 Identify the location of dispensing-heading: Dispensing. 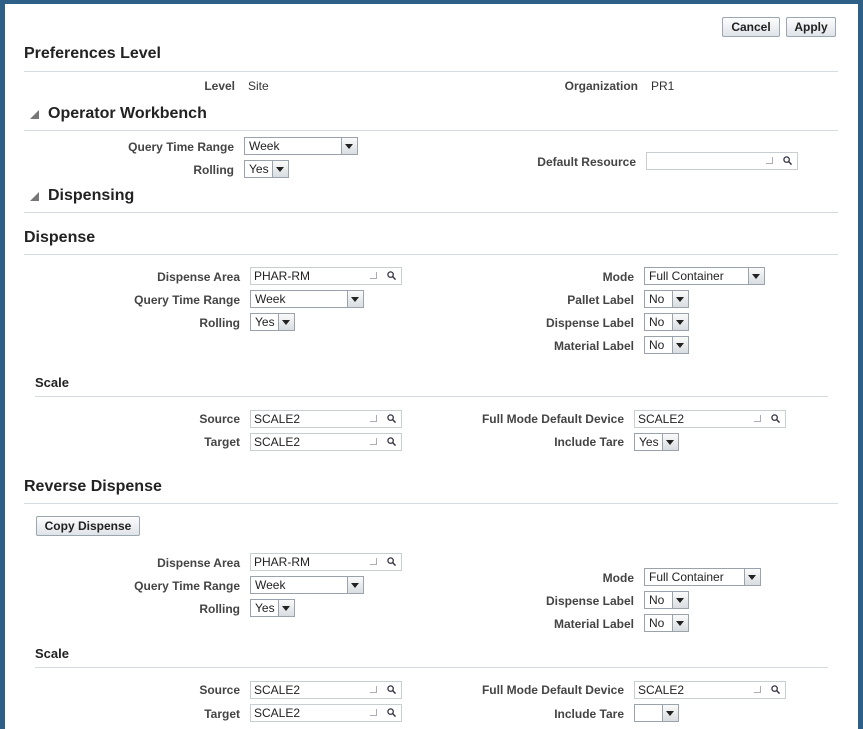
(91, 196).